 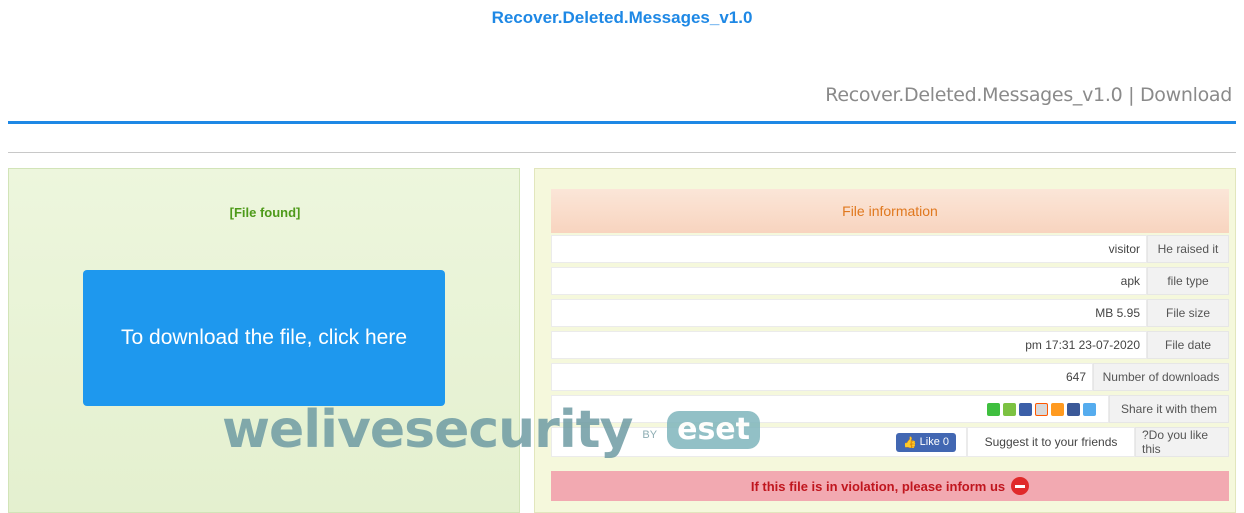 I want to click on wechat-icon, so click(x=1009, y=409).